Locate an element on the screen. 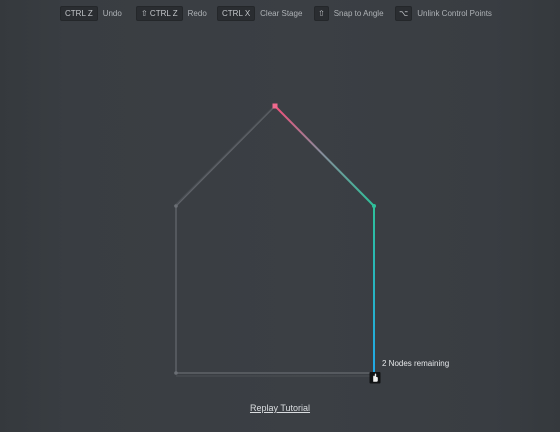 The image size is (560, 432). nodes-remaining-label: 2 Nodes remaining is located at coordinates (416, 363).